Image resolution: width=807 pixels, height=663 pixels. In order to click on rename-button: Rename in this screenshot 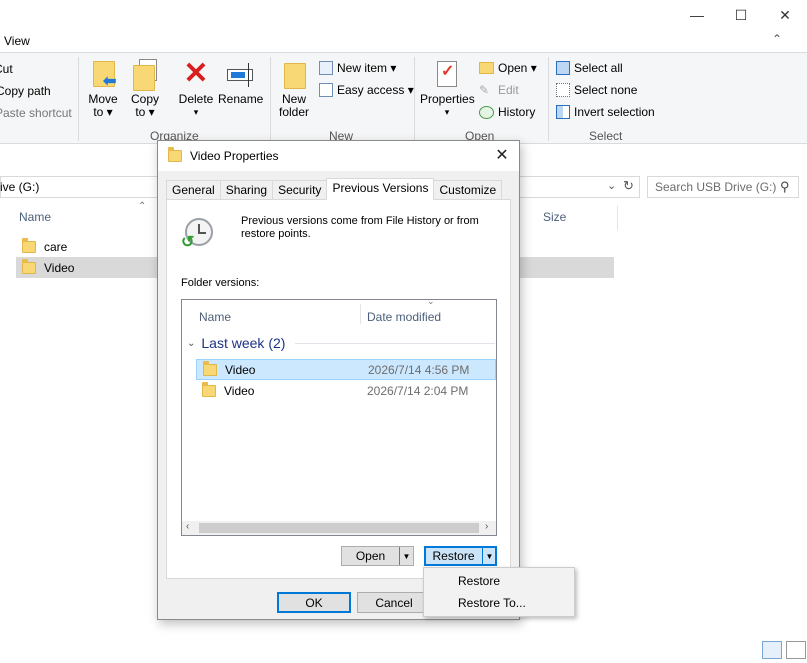, I will do `click(241, 82)`.